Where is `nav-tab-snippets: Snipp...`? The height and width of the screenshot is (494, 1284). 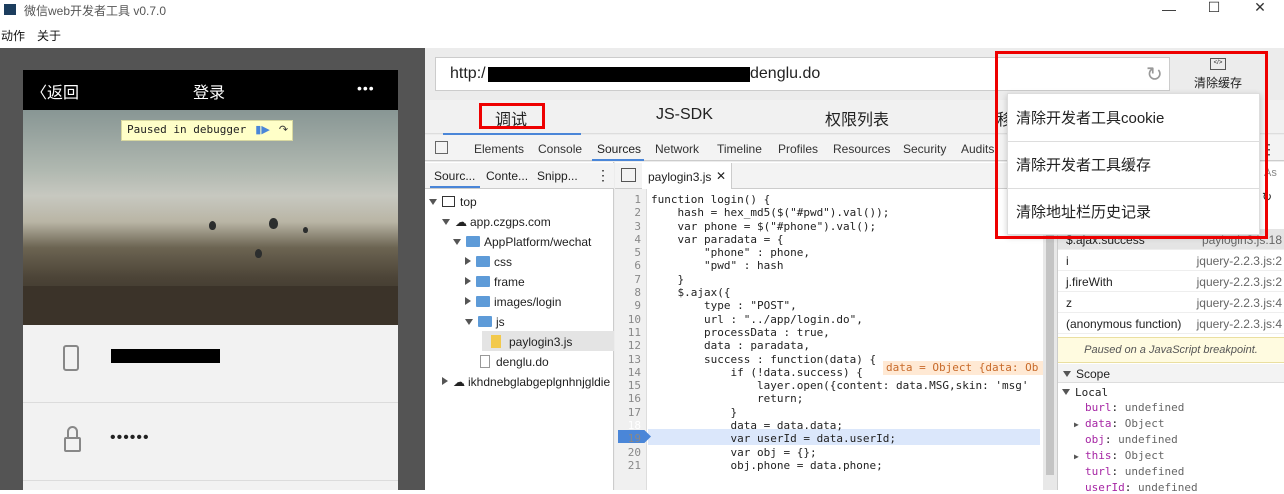 nav-tab-snippets: Snipp... is located at coordinates (557, 176).